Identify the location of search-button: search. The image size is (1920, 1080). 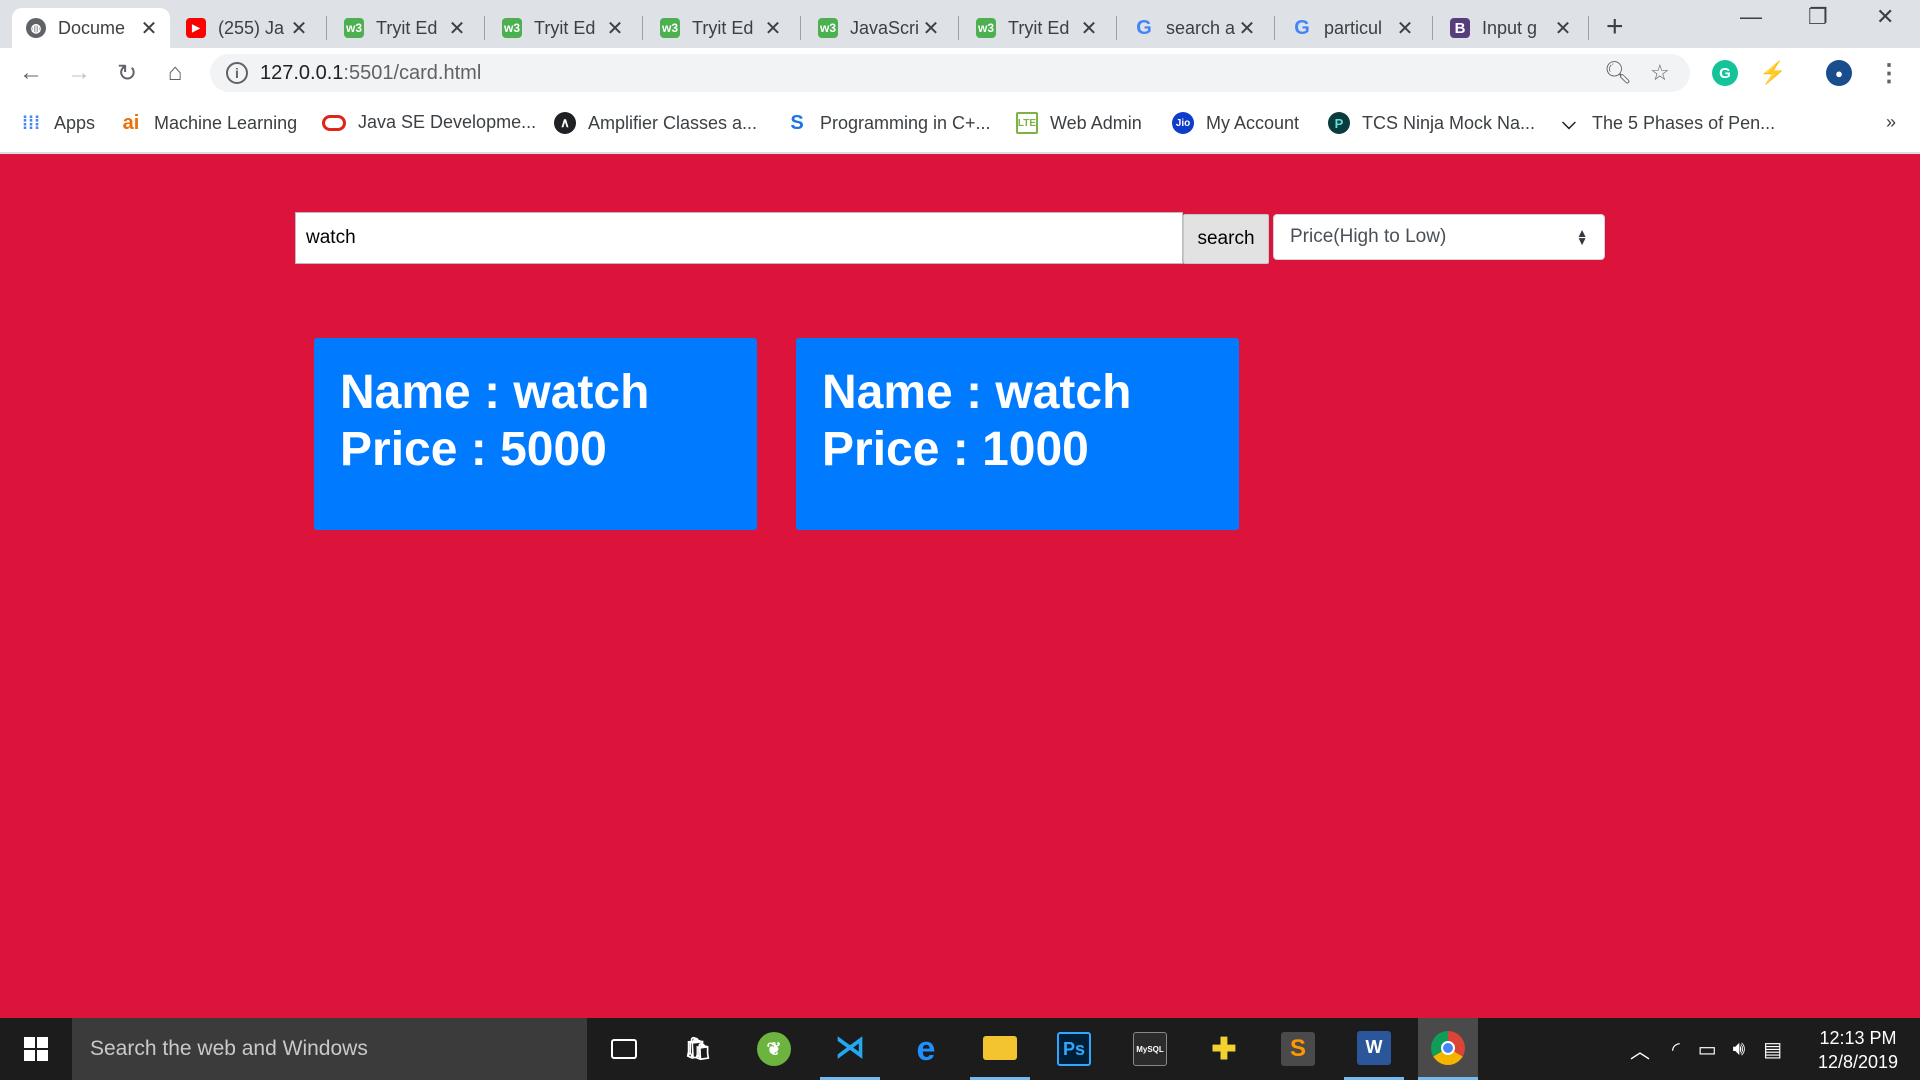
(1226, 239).